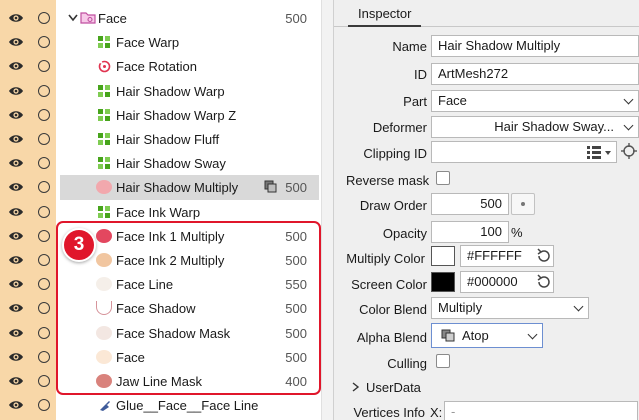  I want to click on tree-row-label: Glue__Face__Face Line, so click(187, 406).